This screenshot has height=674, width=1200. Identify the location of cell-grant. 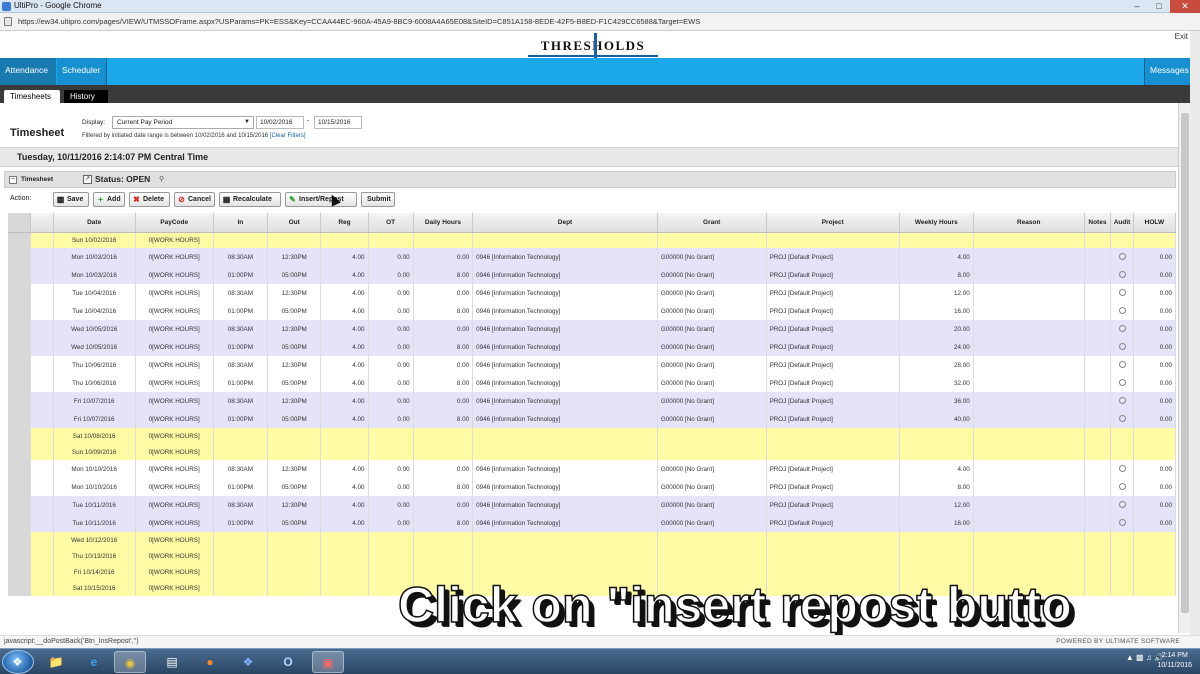
(712, 540).